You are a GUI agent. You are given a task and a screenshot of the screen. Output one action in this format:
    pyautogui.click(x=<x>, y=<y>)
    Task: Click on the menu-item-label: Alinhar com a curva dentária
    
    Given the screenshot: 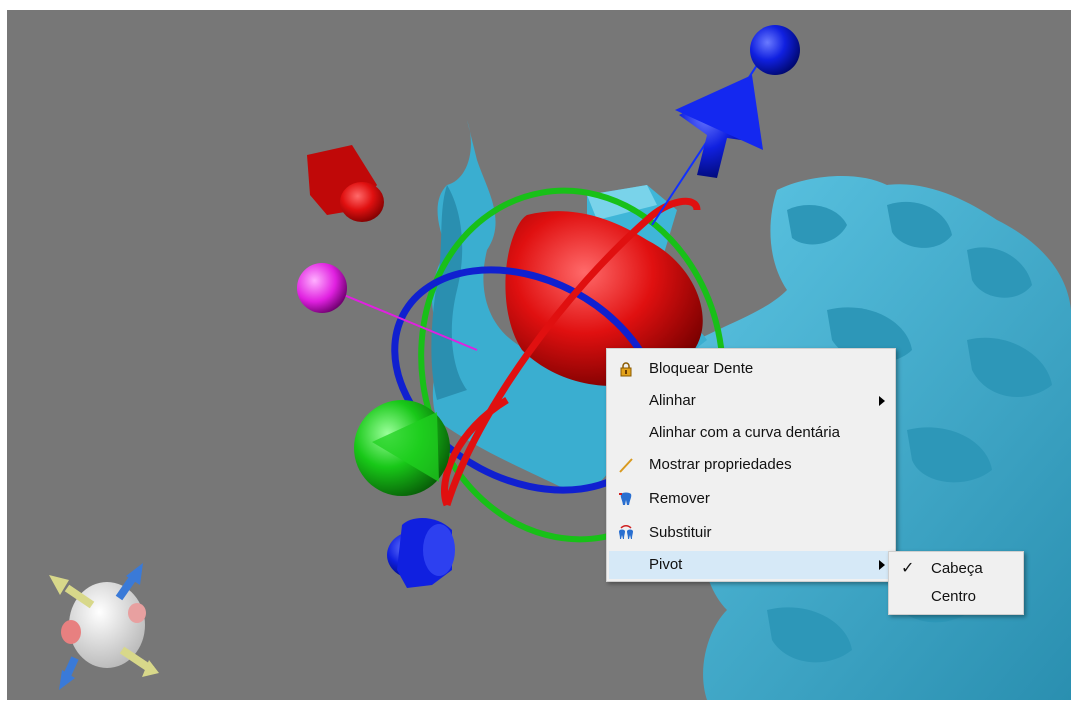 What is the action you would take?
    pyautogui.click(x=744, y=432)
    